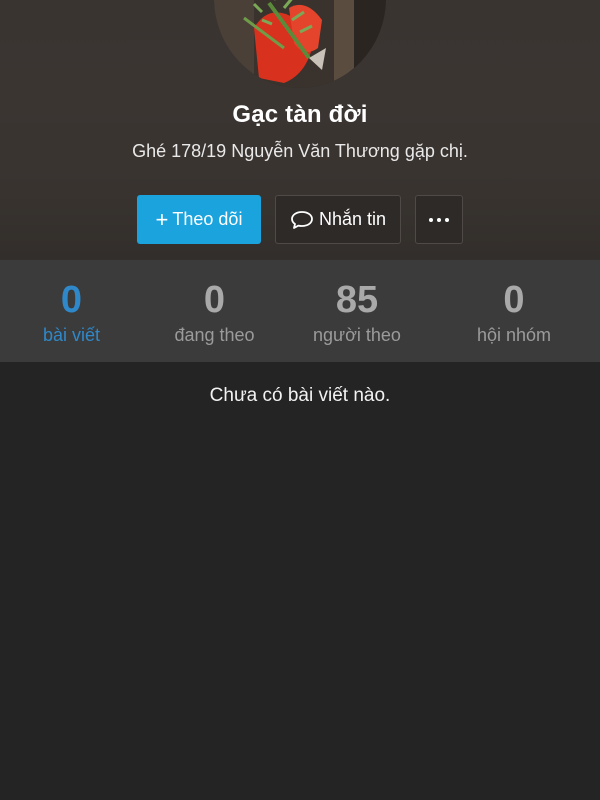  I want to click on stat-label: đang theo, so click(214, 335).